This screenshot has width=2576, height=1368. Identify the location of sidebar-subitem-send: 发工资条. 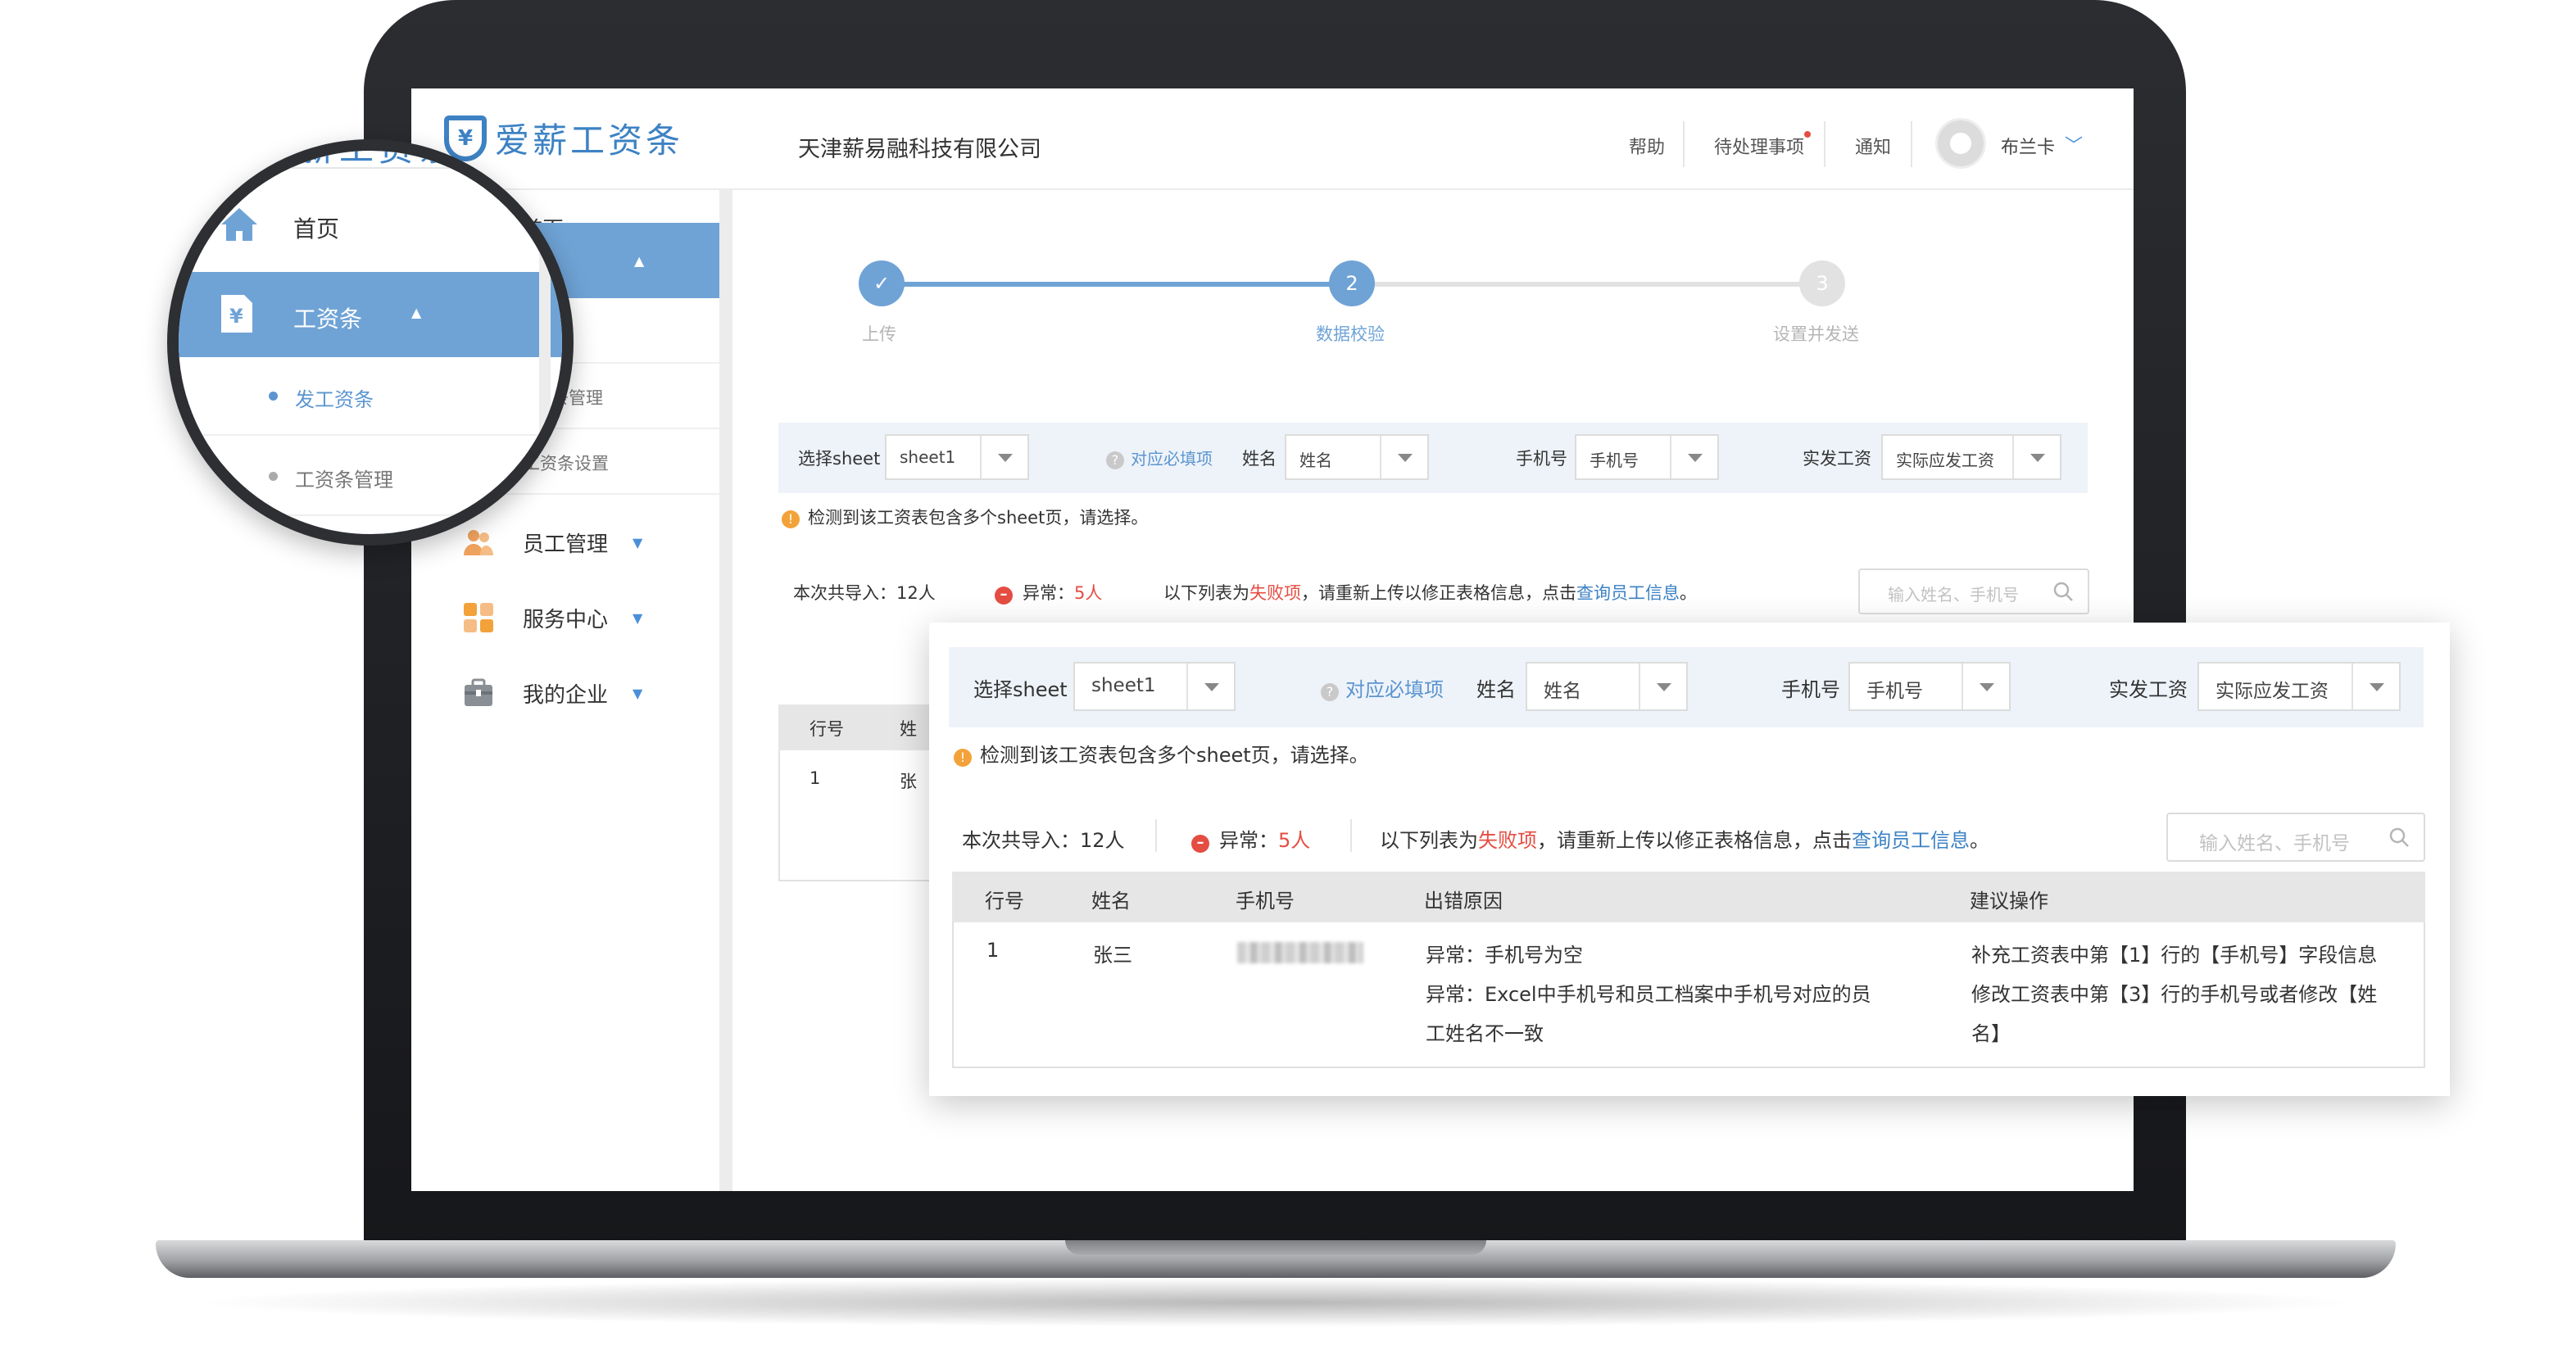
(370, 396).